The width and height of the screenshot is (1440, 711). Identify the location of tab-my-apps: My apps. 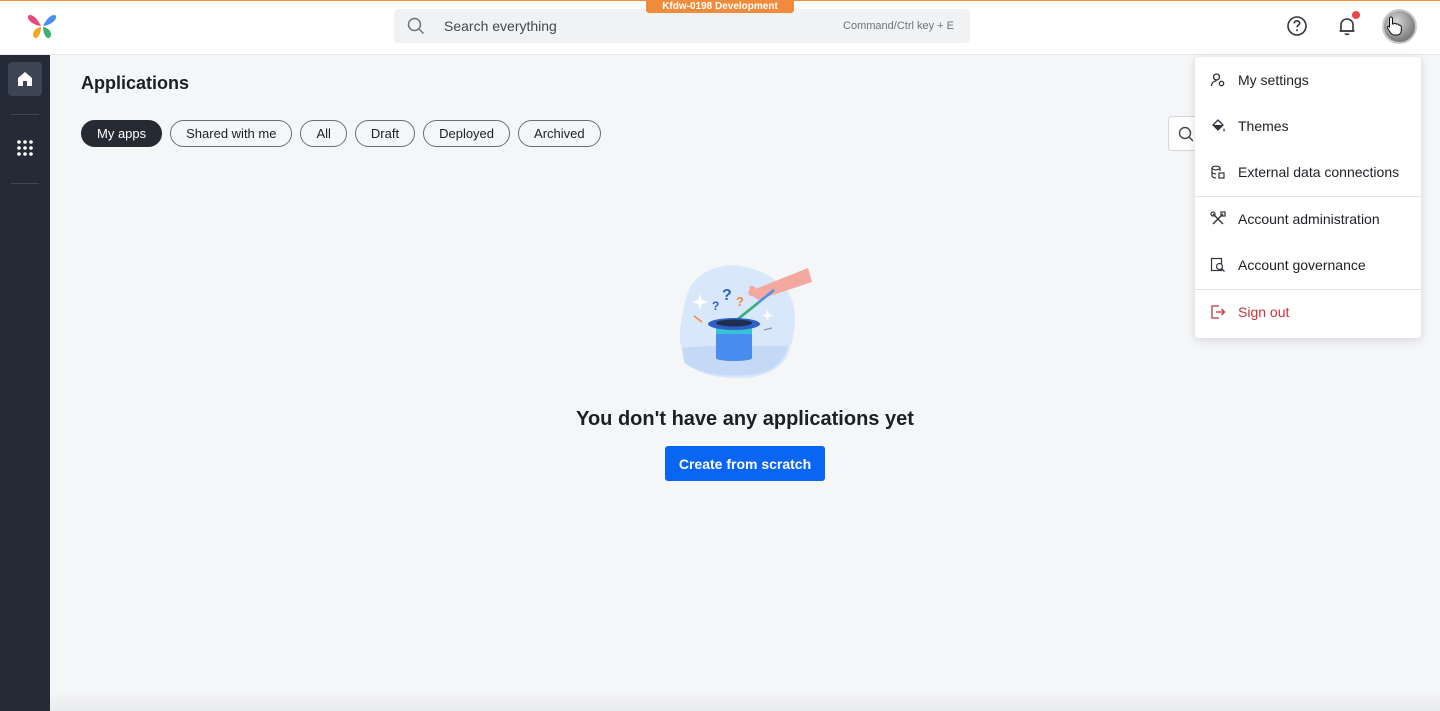
(122, 133).